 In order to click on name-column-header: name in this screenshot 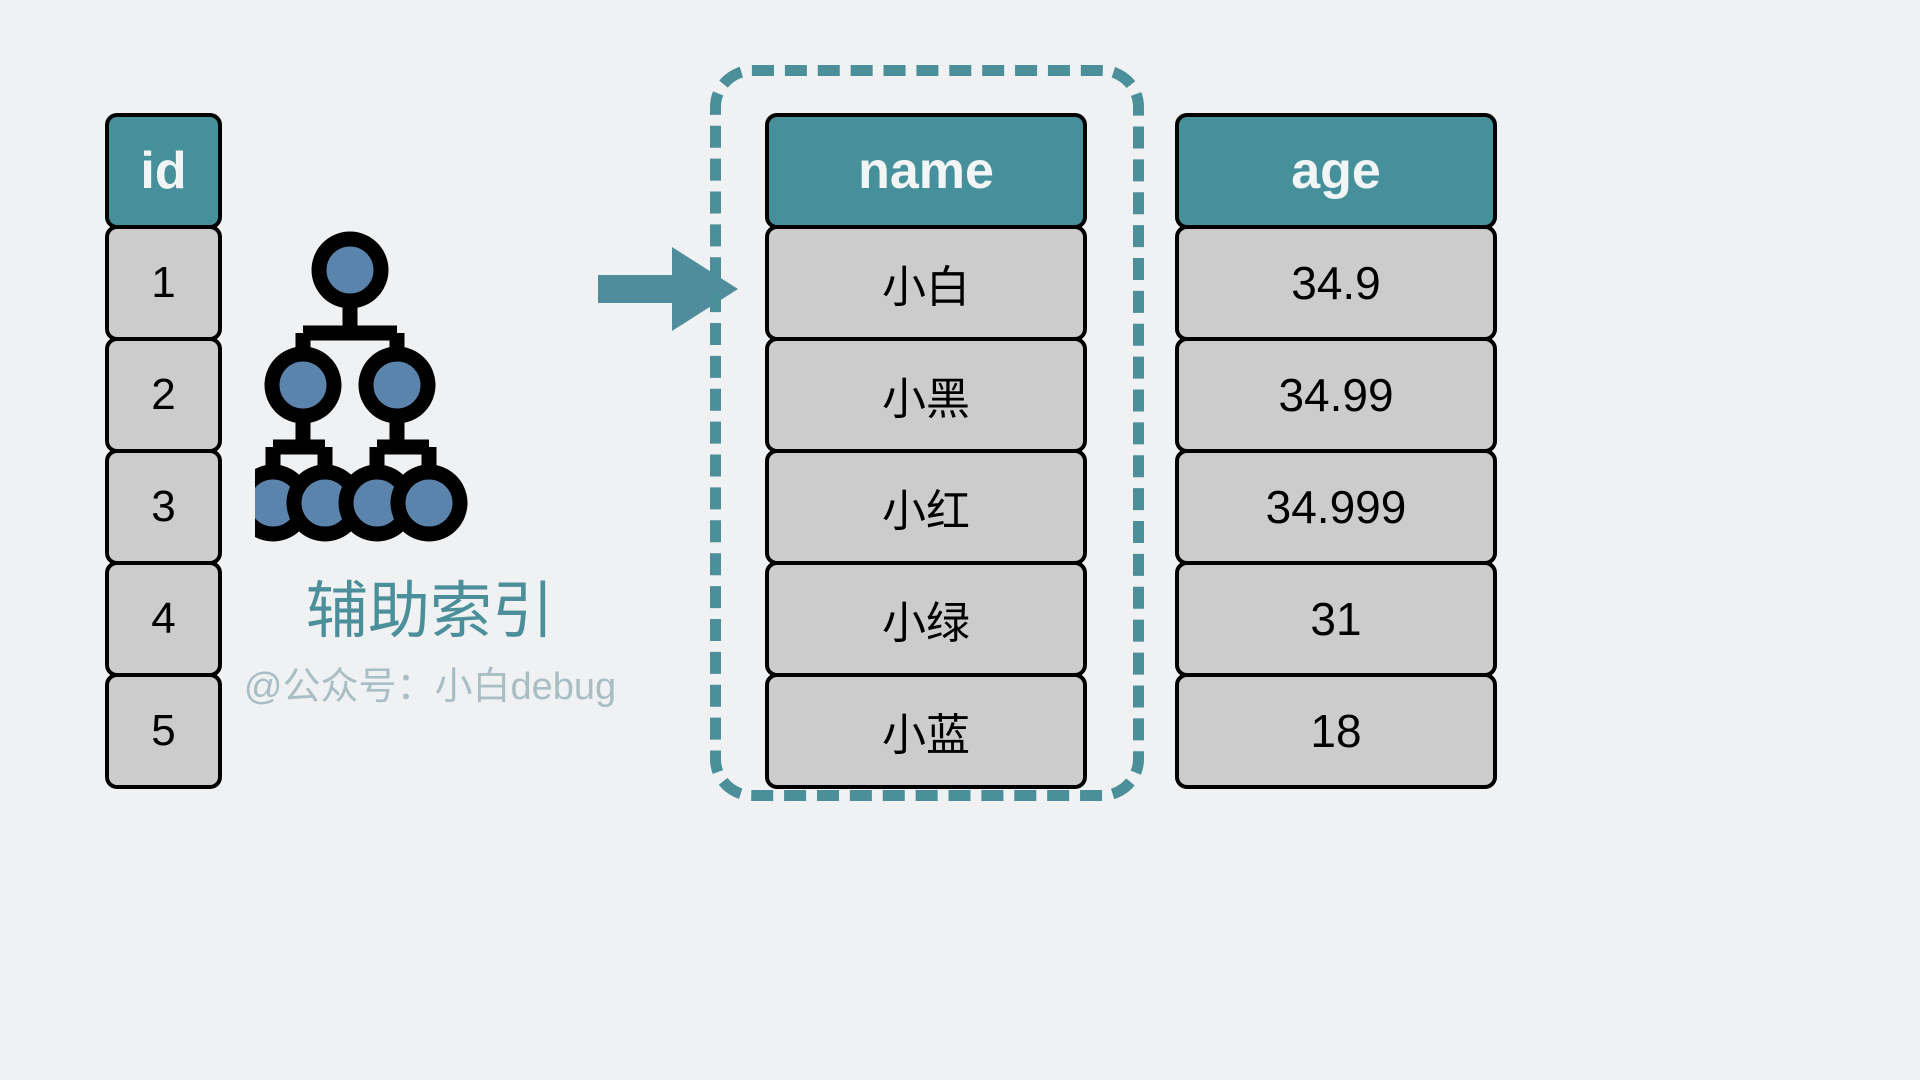, I will do `click(926, 171)`.